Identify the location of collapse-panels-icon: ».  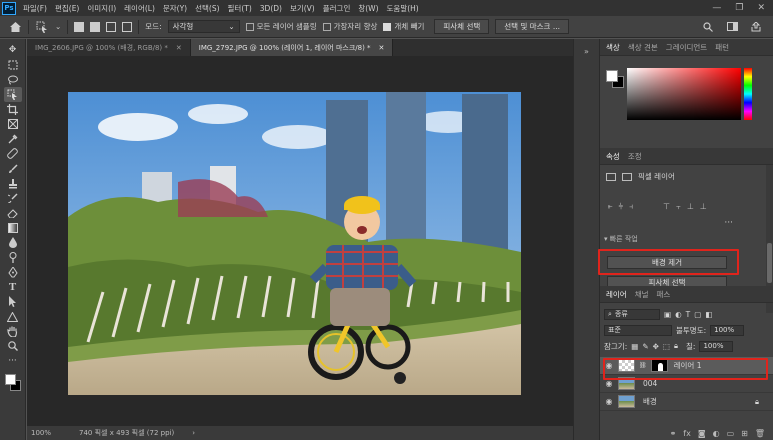
(587, 53).